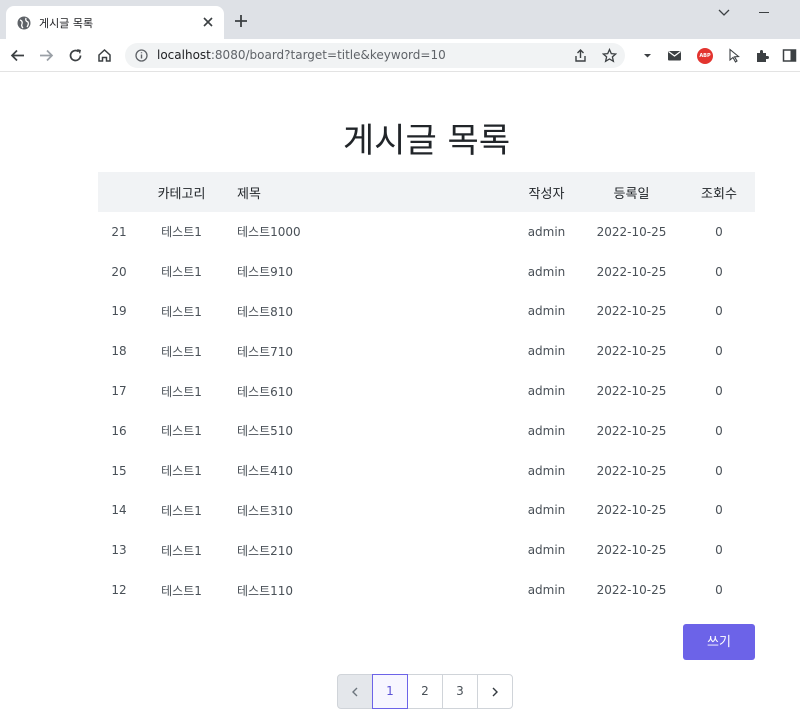  I want to click on pagination-page-2: 2, so click(425, 691).